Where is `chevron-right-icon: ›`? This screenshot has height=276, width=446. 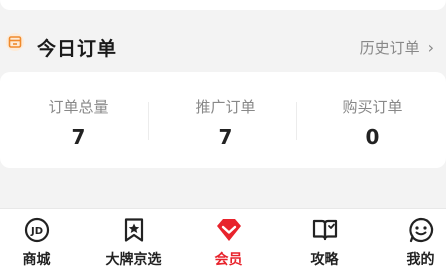
chevron-right-icon: › is located at coordinates (430, 47).